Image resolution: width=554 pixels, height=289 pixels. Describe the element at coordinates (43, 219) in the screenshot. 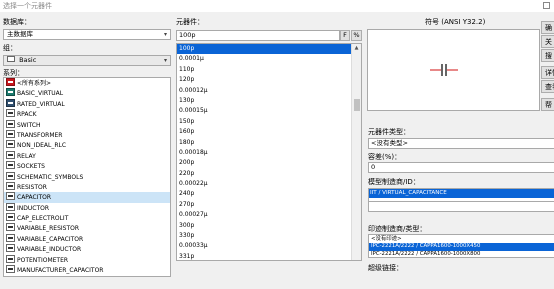

I see `series-item-label: CAP_ELECTROLIT` at that location.